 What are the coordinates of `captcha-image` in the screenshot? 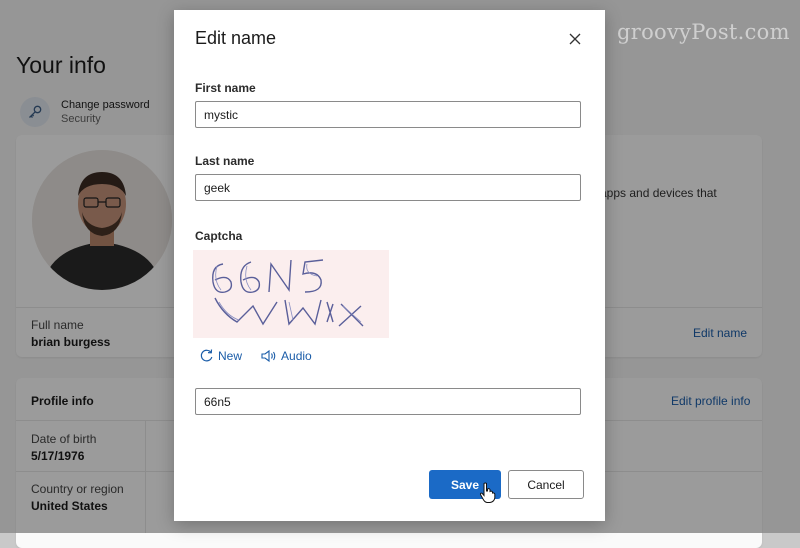 It's located at (291, 294).